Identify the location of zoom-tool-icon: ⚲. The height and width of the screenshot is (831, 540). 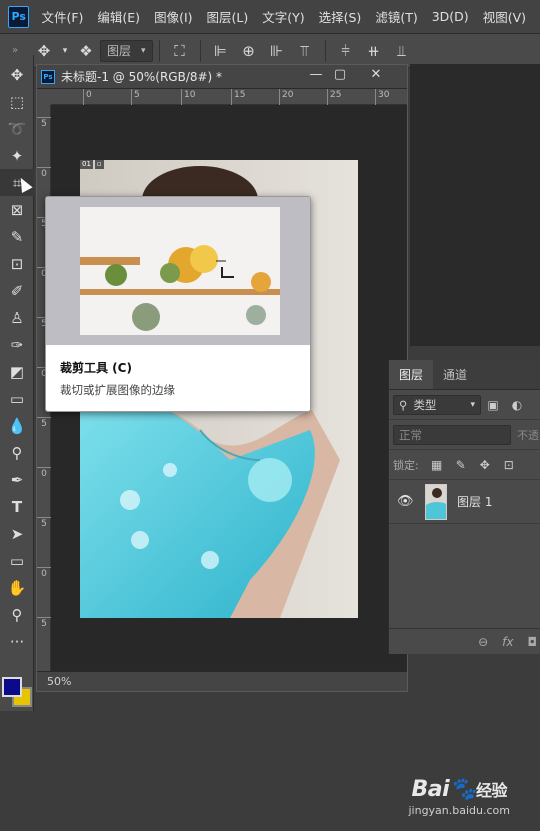
(17, 614).